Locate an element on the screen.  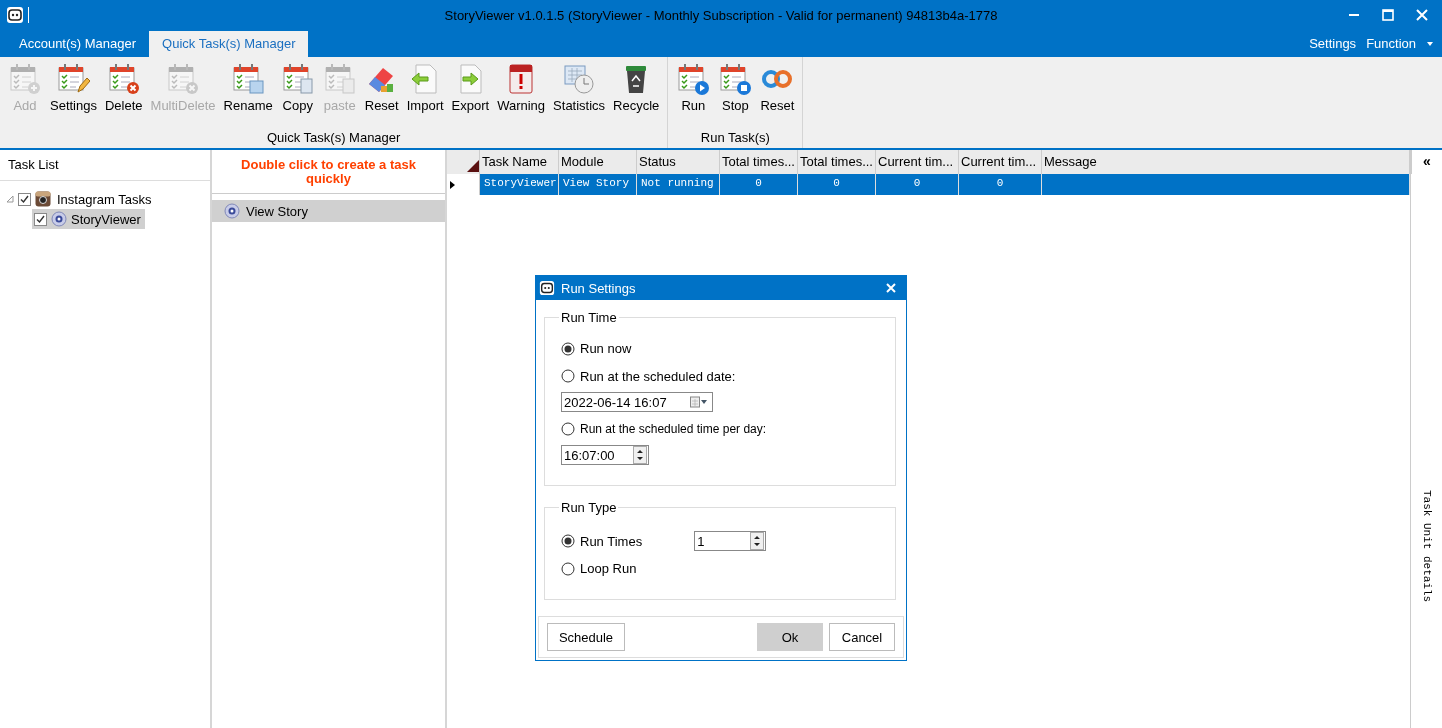
toolbar-button: Recycle is located at coordinates (636, 96).